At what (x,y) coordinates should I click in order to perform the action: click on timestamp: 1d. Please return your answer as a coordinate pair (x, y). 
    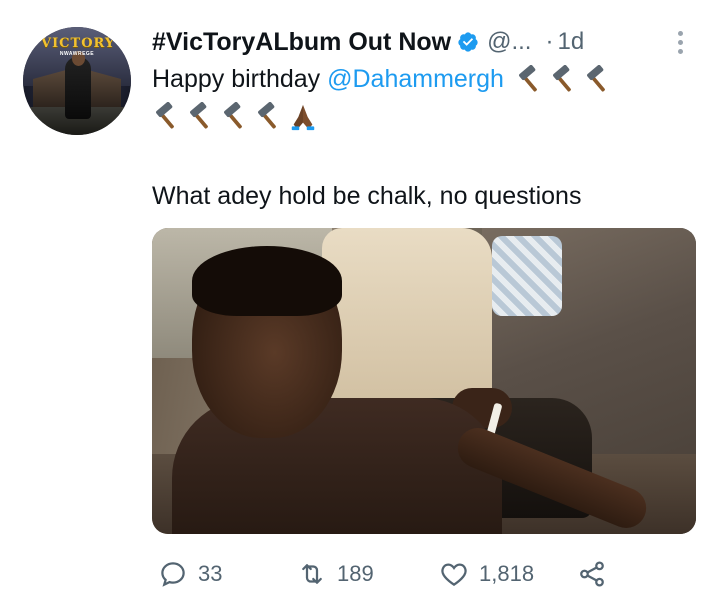
    Looking at the image, I should click on (570, 42).